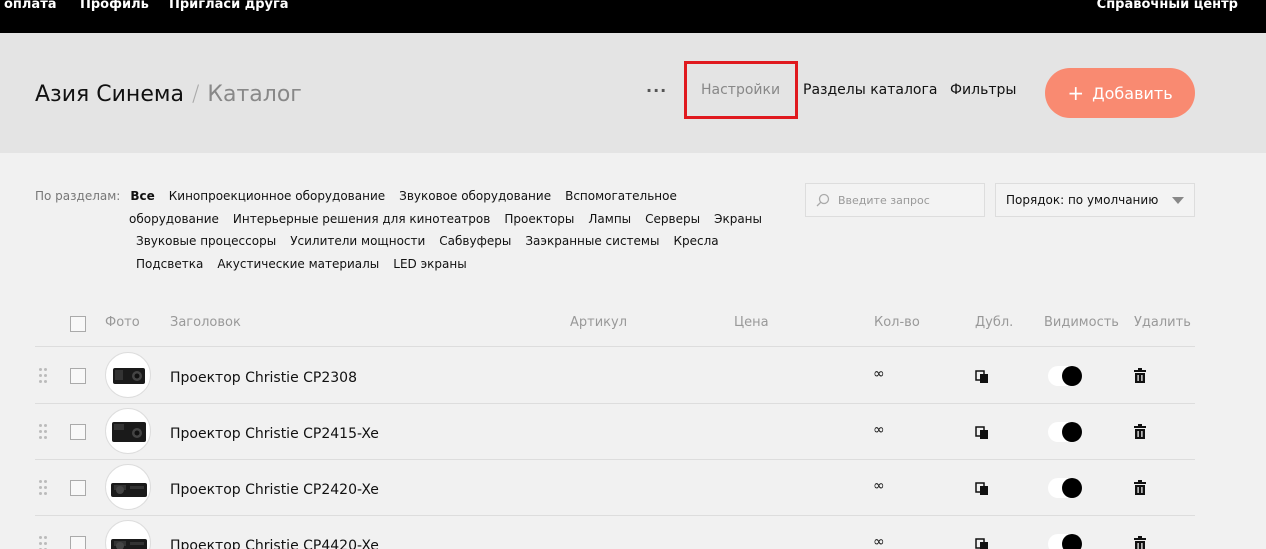 The width and height of the screenshot is (1266, 549). Describe the element at coordinates (206, 241) in the screenshot. I see `filter-sound-processors: Звуковые процессоры` at that location.